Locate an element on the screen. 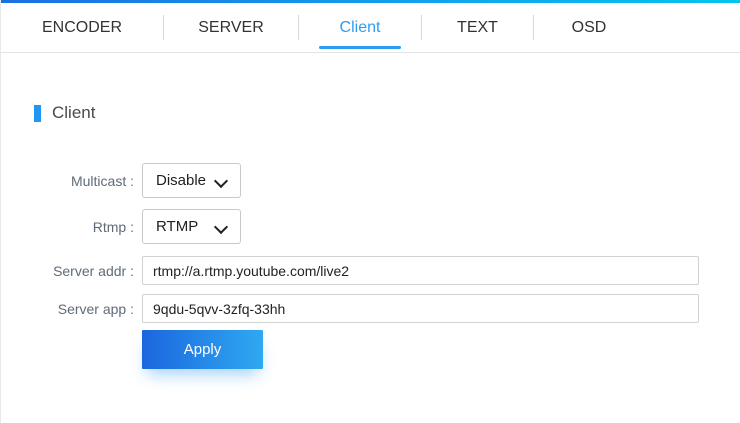 The height and width of the screenshot is (423, 740). form-row-server-addr: Server addr : is located at coordinates (370, 270).